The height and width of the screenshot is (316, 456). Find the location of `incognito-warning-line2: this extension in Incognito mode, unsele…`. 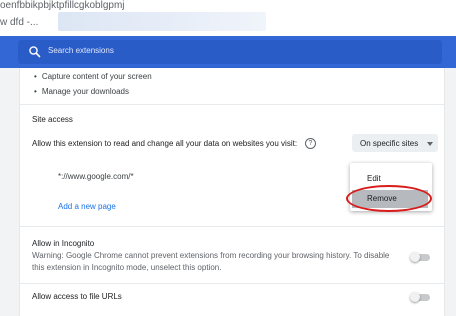

incognito-warning-line2: this extension in Incognito mode, unsele… is located at coordinates (127, 267).